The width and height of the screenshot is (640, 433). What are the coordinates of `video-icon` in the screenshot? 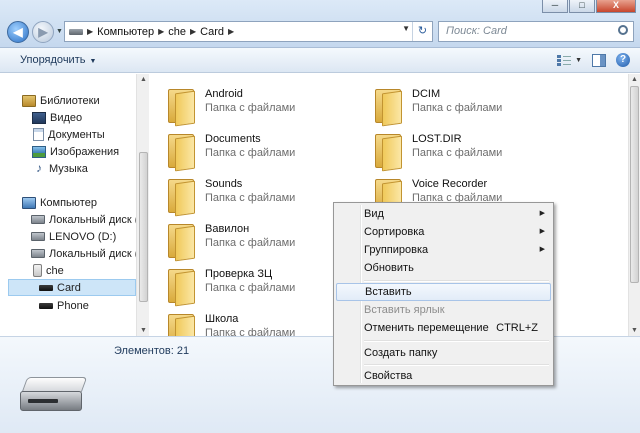 It's located at (39, 117).